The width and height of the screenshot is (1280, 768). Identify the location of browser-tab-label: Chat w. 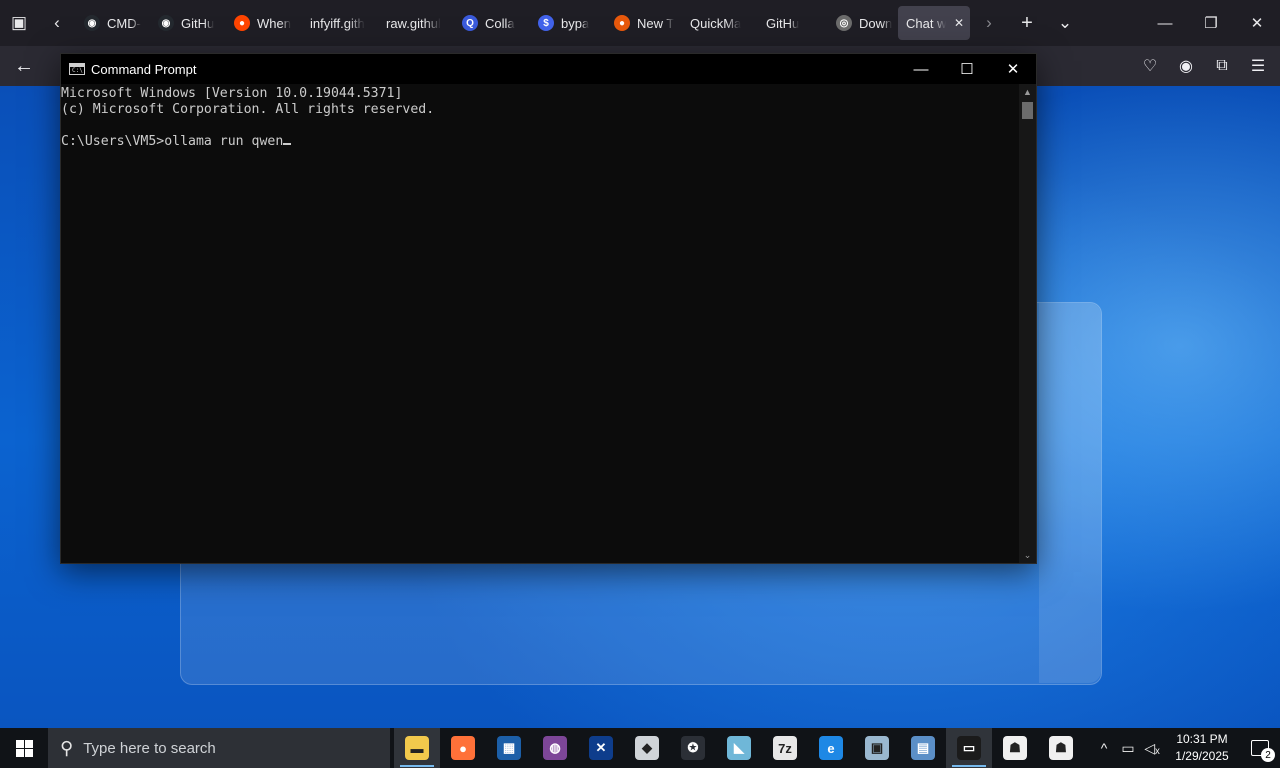
(926, 23).